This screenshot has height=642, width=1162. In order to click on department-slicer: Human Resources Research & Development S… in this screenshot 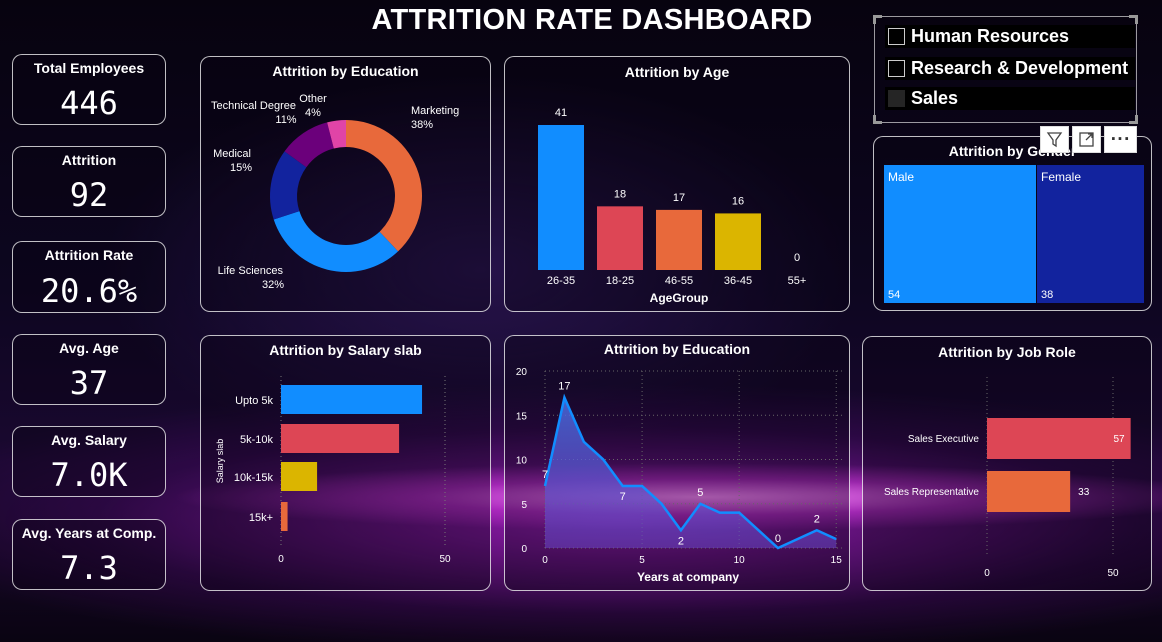, I will do `click(1005, 69)`.